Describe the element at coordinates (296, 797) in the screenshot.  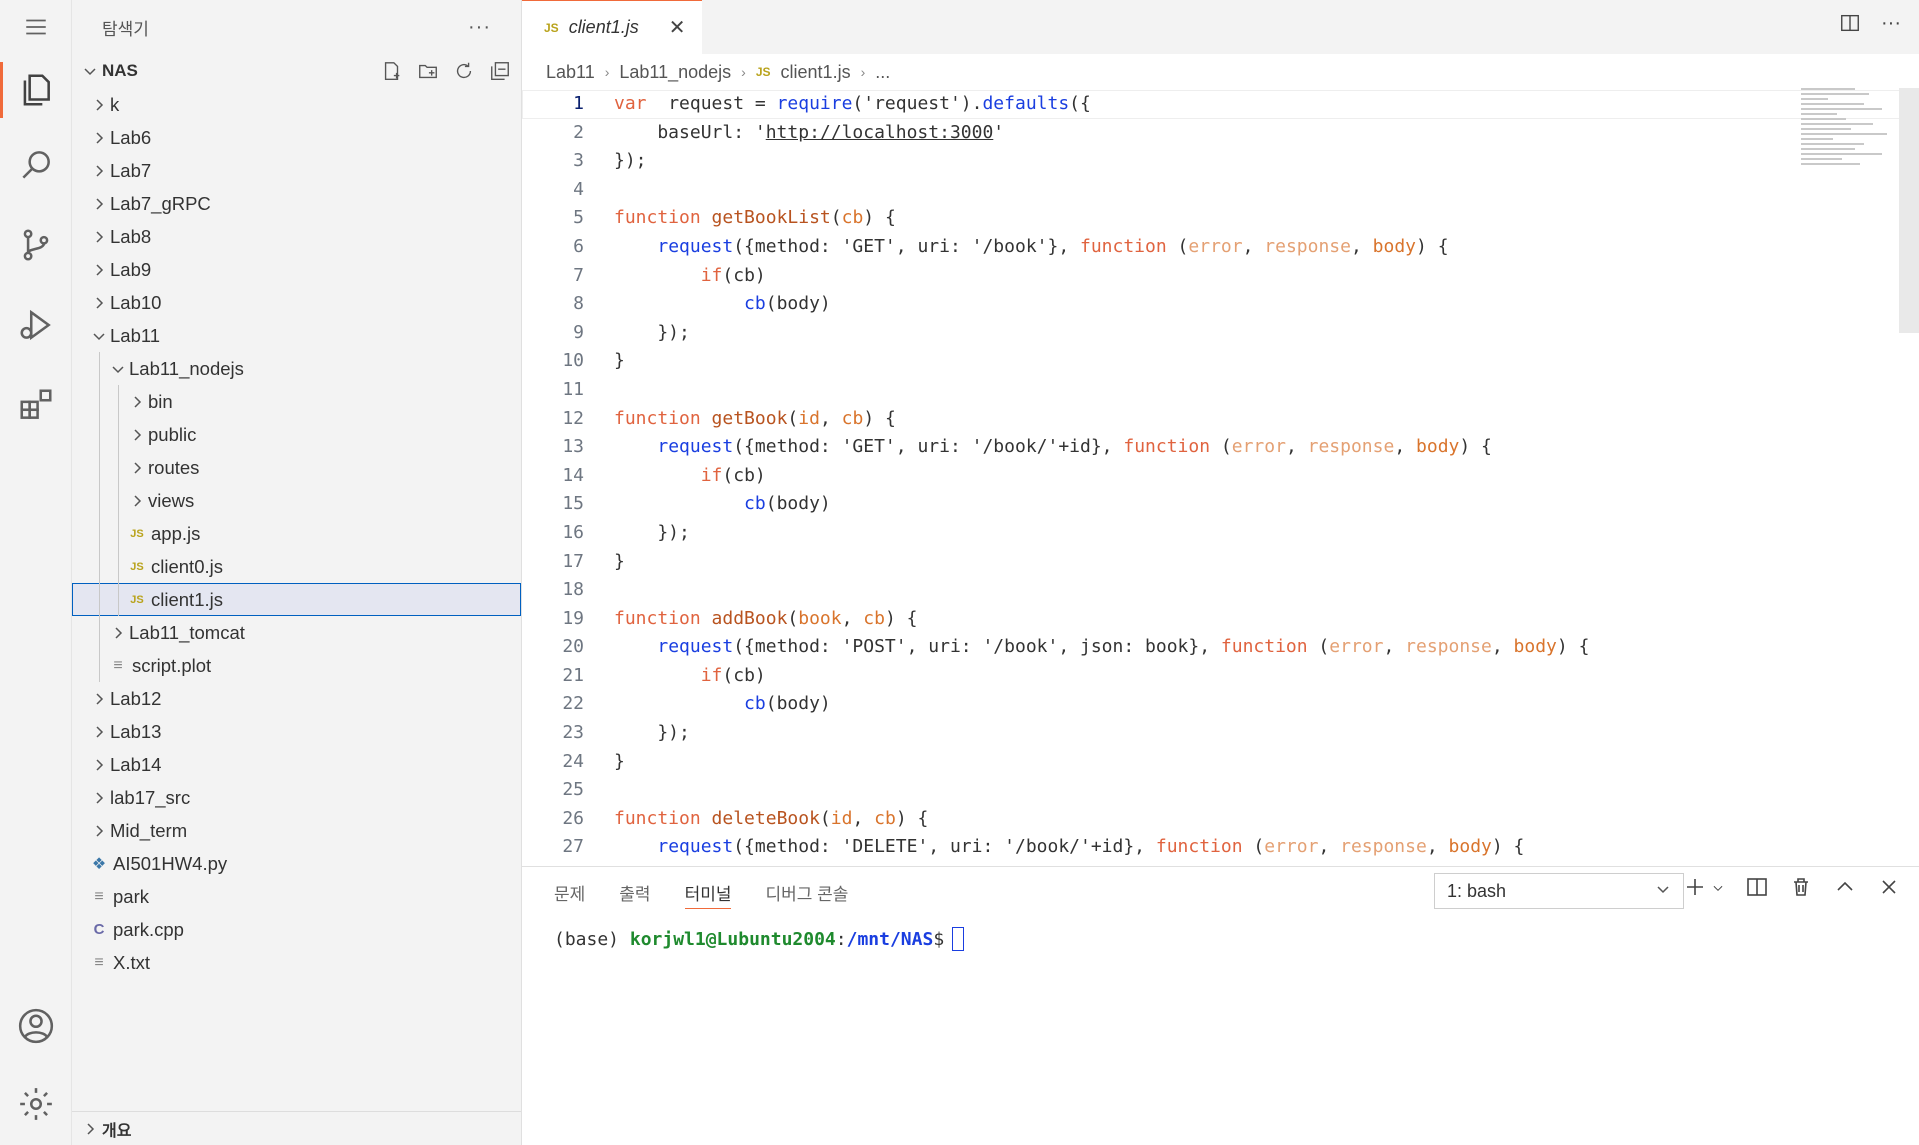
I see `tree-folder: lab17_src` at that location.